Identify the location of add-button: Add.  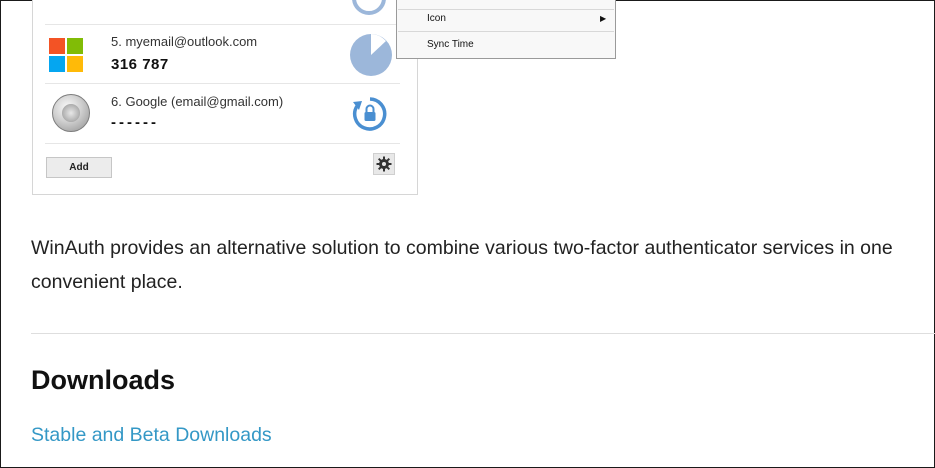
(79, 167).